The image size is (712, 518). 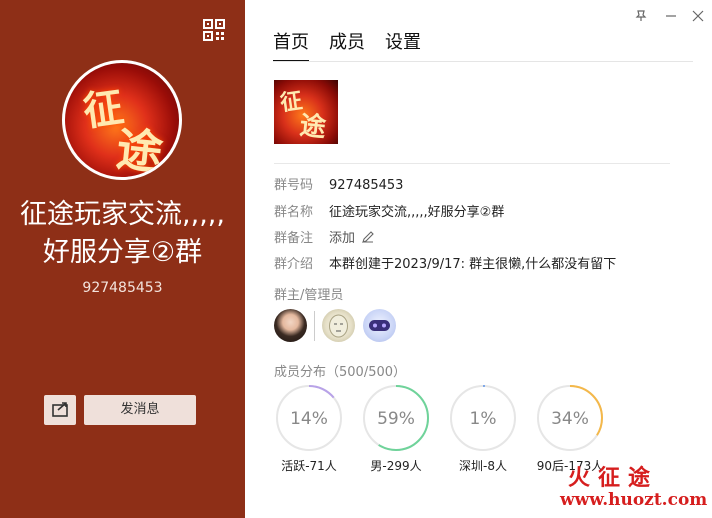 I want to click on admin-divider, so click(x=314, y=326).